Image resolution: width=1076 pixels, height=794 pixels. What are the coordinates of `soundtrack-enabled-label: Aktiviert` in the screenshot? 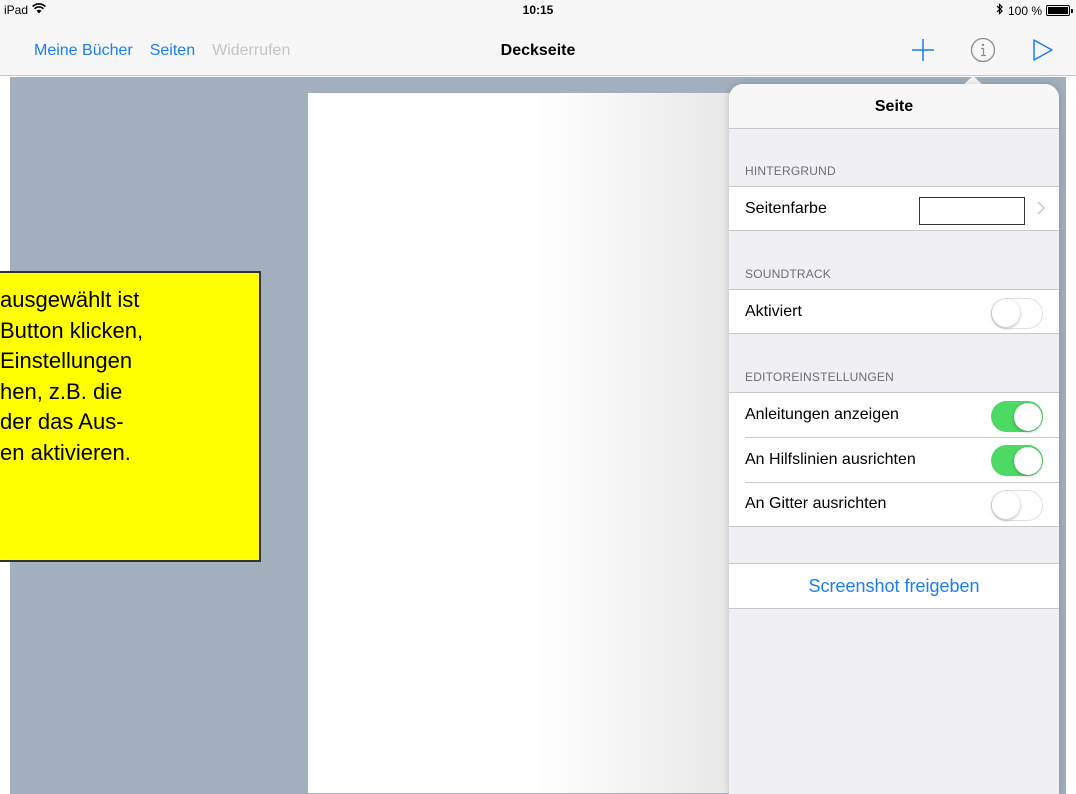 It's located at (773, 311).